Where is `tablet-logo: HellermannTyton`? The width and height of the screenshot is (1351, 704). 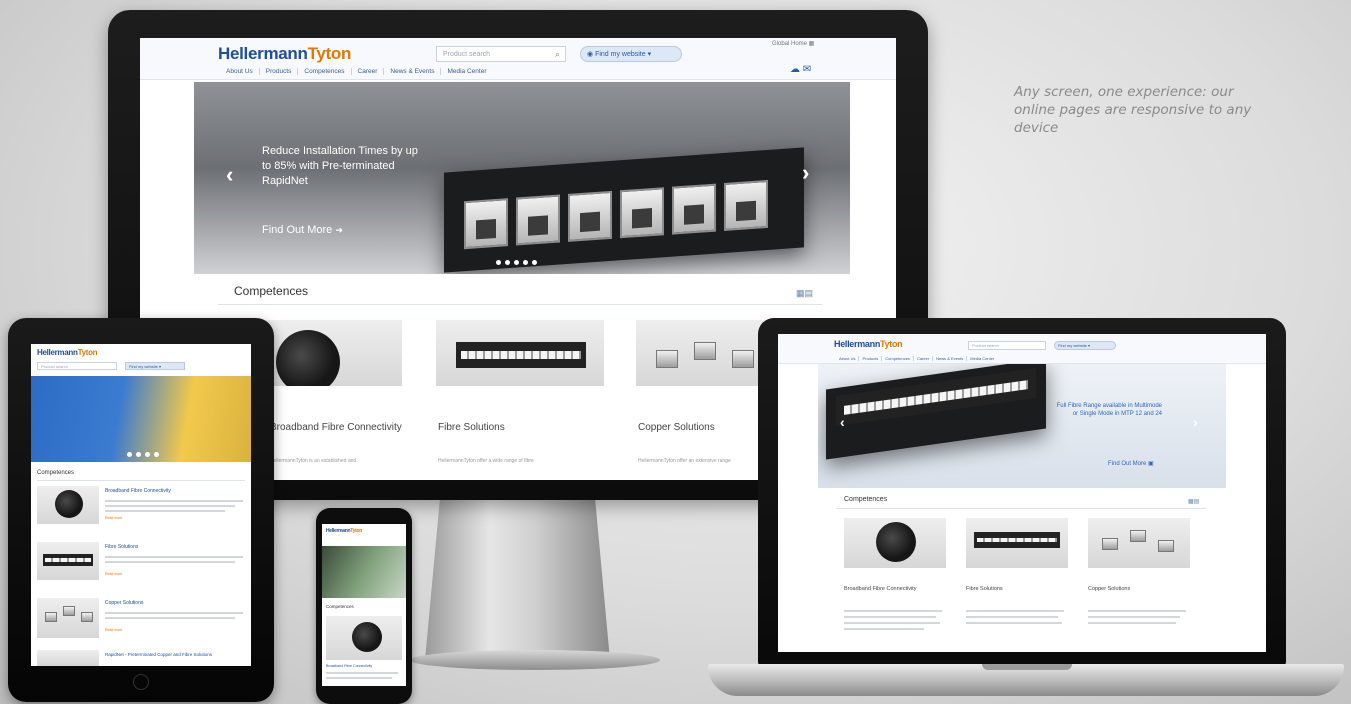 tablet-logo: HellermannTyton is located at coordinates (67, 352).